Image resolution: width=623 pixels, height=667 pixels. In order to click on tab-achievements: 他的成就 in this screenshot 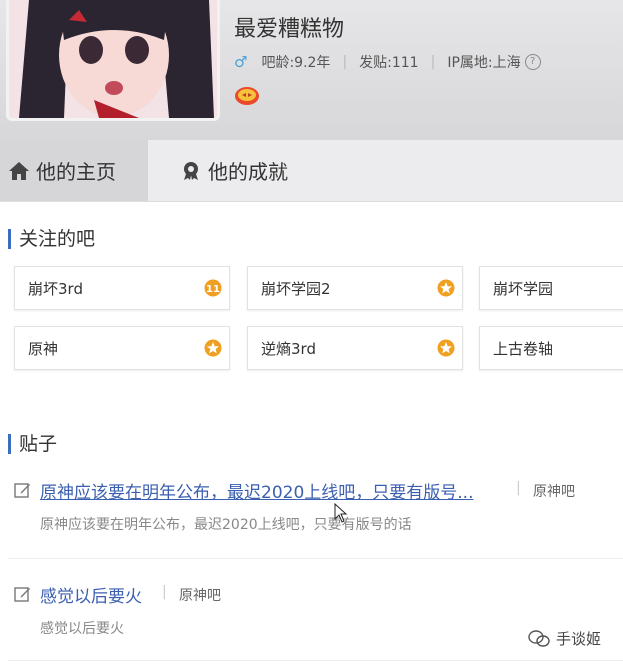, I will do `click(230, 170)`.